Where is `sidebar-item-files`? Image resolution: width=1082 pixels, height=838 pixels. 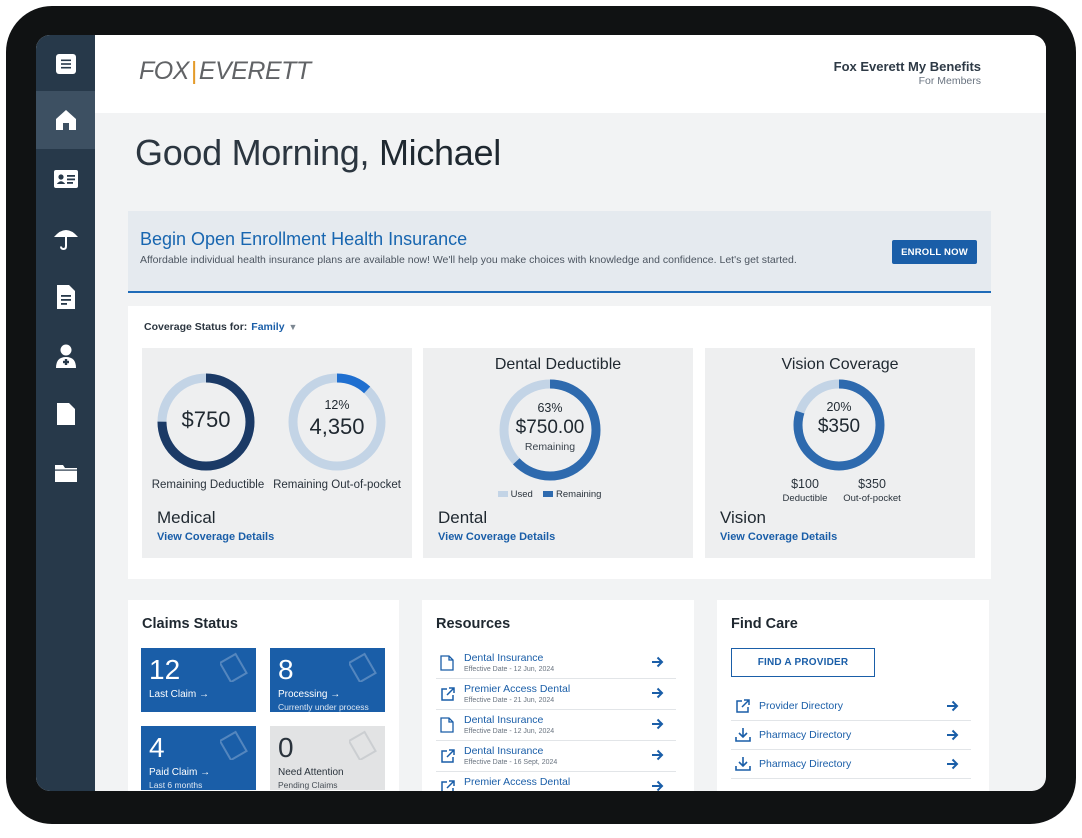
sidebar-item-files is located at coordinates (65, 414).